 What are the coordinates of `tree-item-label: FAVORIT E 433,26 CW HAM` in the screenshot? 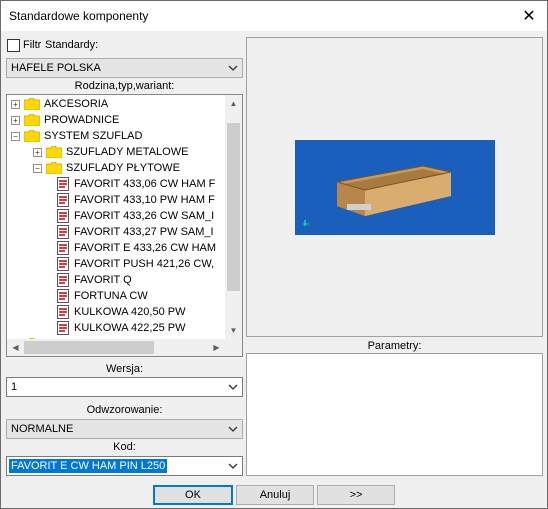 It's located at (145, 248).